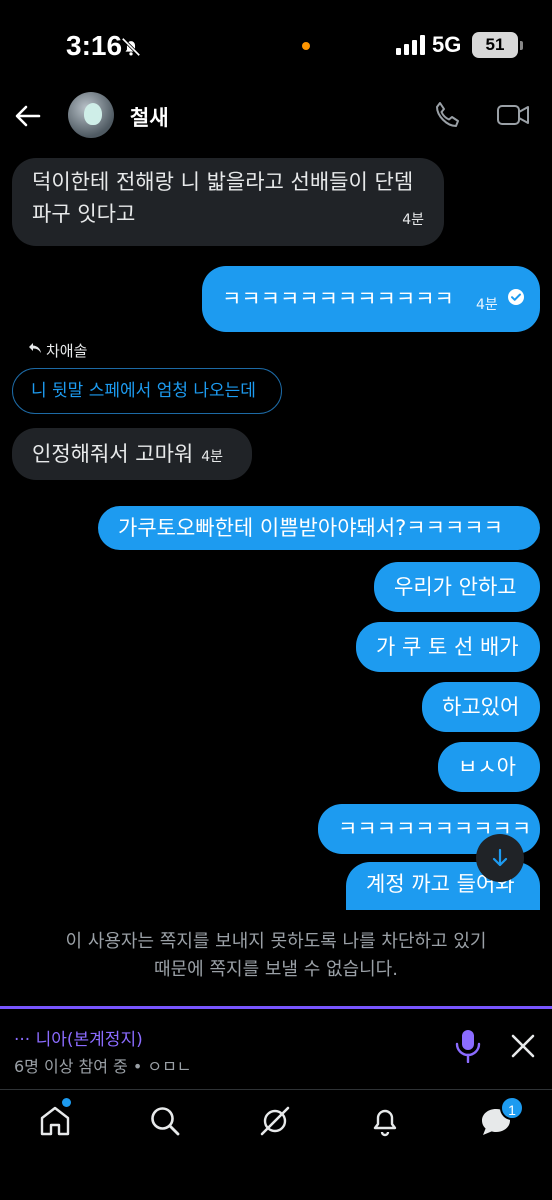  What do you see at coordinates (276, 916) in the screenshot?
I see `scroll-clip-edge` at bounding box center [276, 916].